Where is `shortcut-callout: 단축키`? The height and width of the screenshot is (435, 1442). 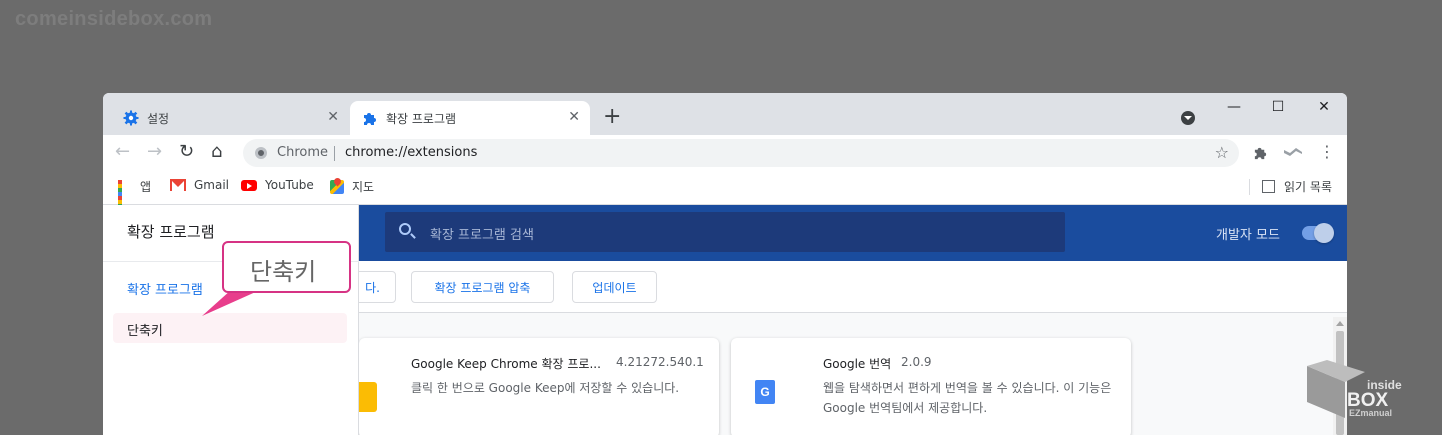
shortcut-callout: 단축키 is located at coordinates (286, 267).